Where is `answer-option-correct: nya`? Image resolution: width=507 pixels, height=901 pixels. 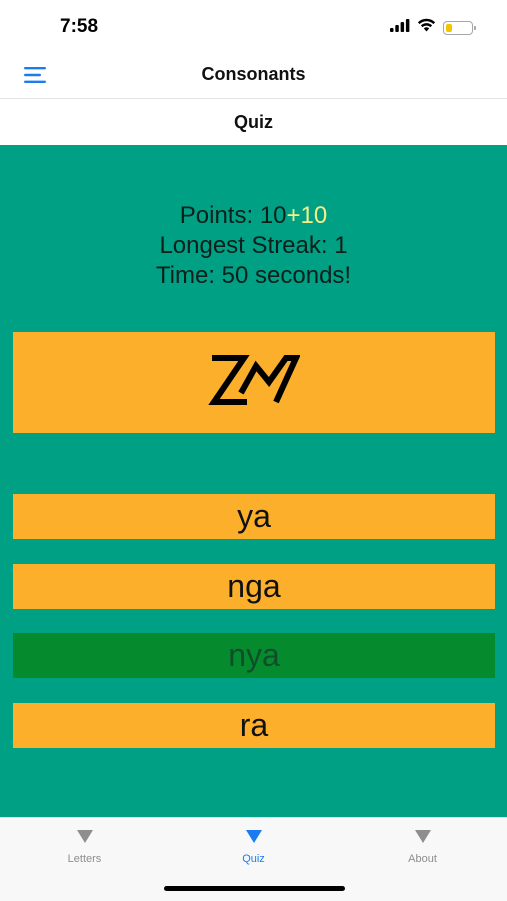
answer-option-correct: nya is located at coordinates (254, 655).